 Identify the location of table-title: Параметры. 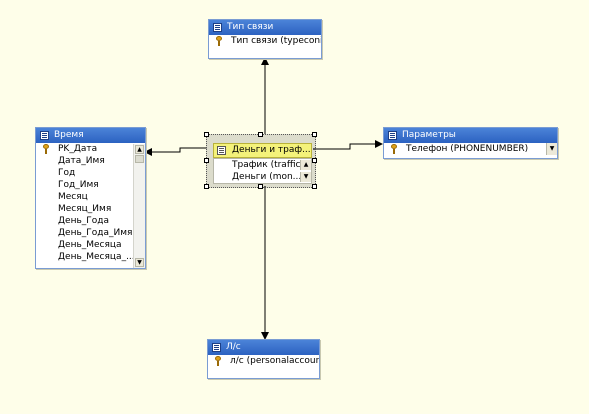
(429, 135).